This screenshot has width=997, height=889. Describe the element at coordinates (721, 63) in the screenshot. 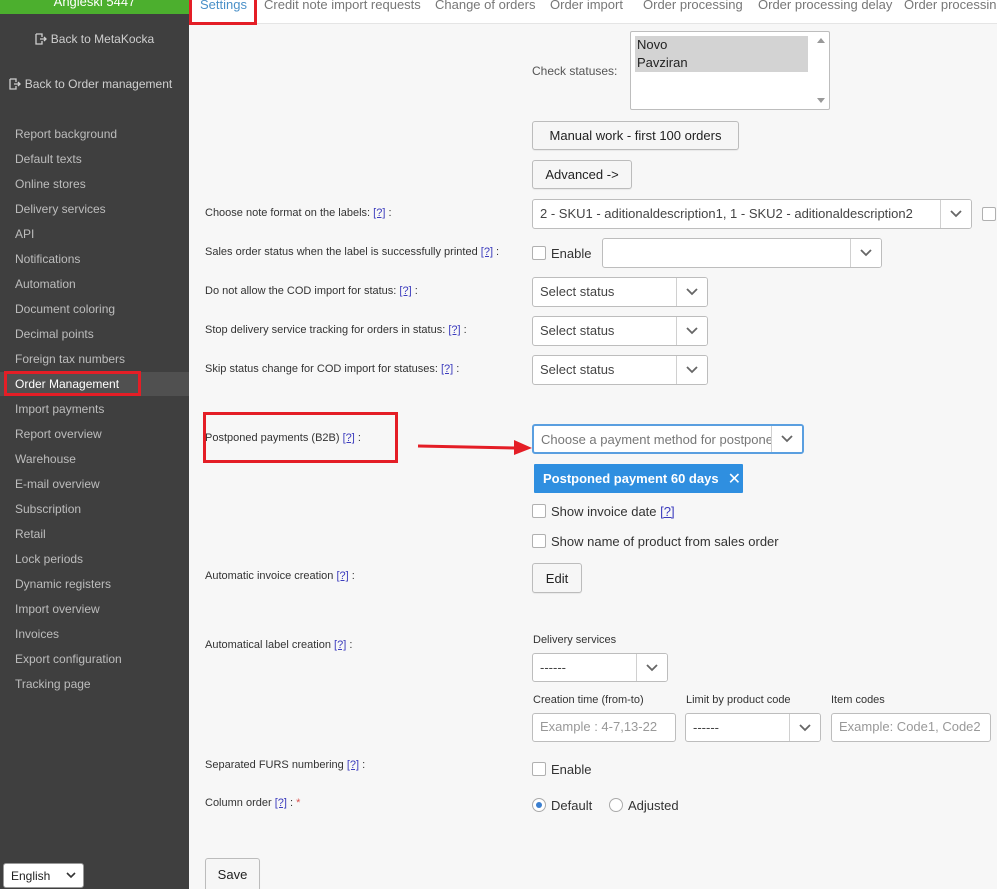

I see `status-option-pavziran: Pavziran` at that location.